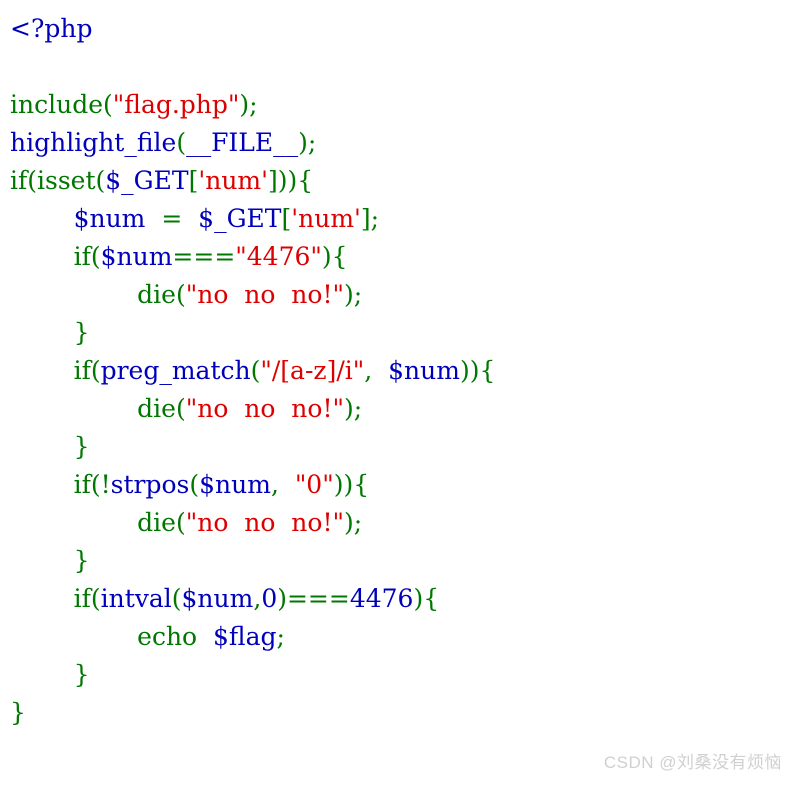 The height and width of the screenshot is (787, 796). I want to click on code-token-default: strpos, so click(150, 484).